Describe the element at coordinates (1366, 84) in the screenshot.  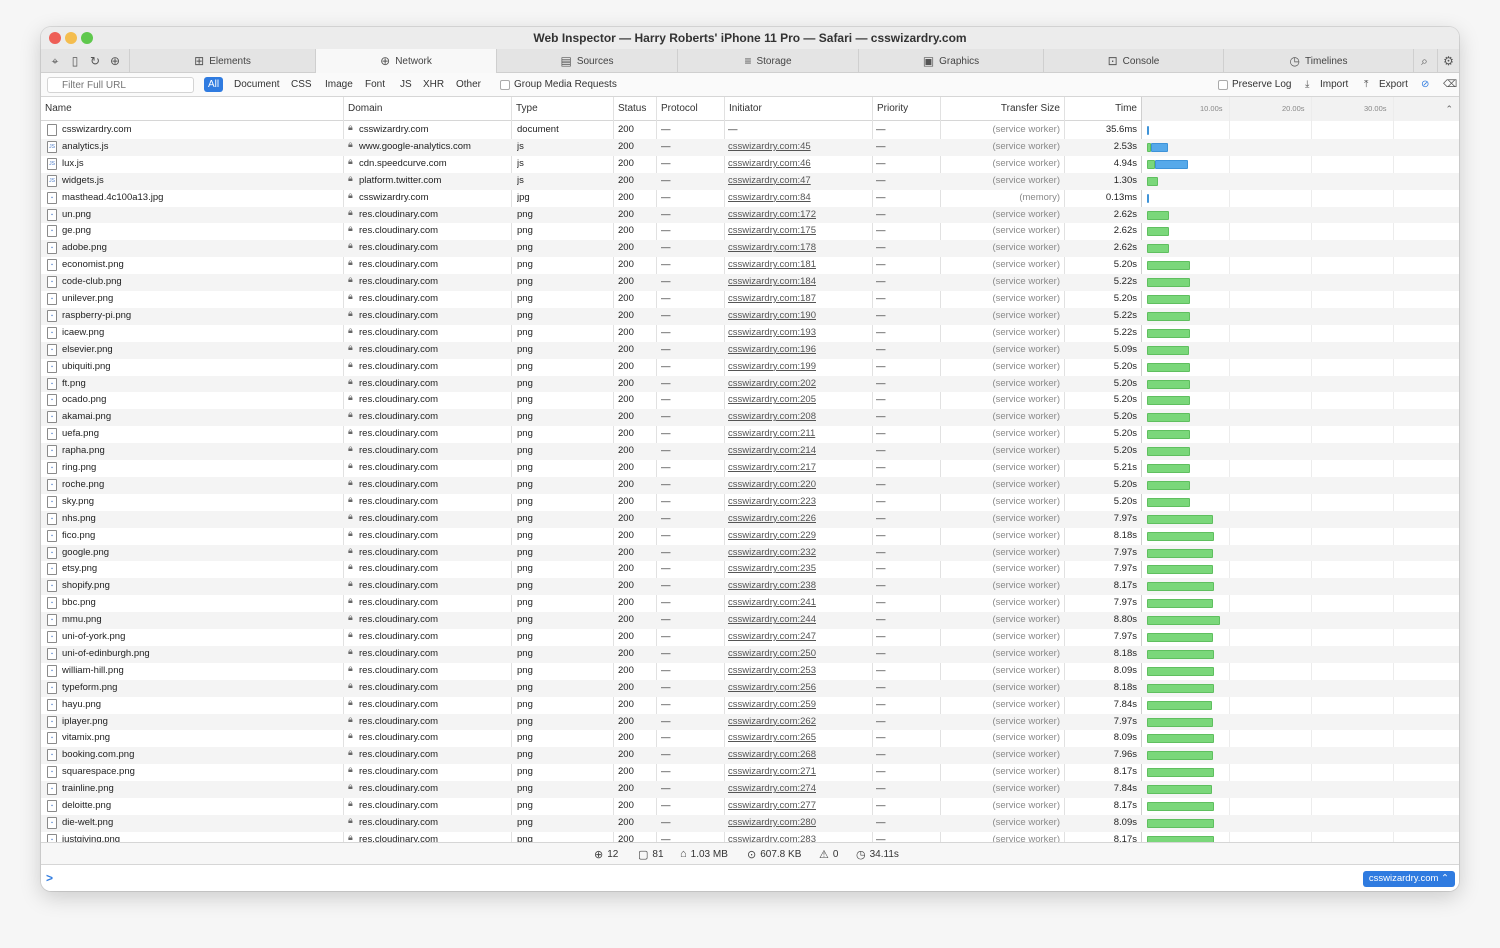
I see `export-icon: ⤒` at that location.